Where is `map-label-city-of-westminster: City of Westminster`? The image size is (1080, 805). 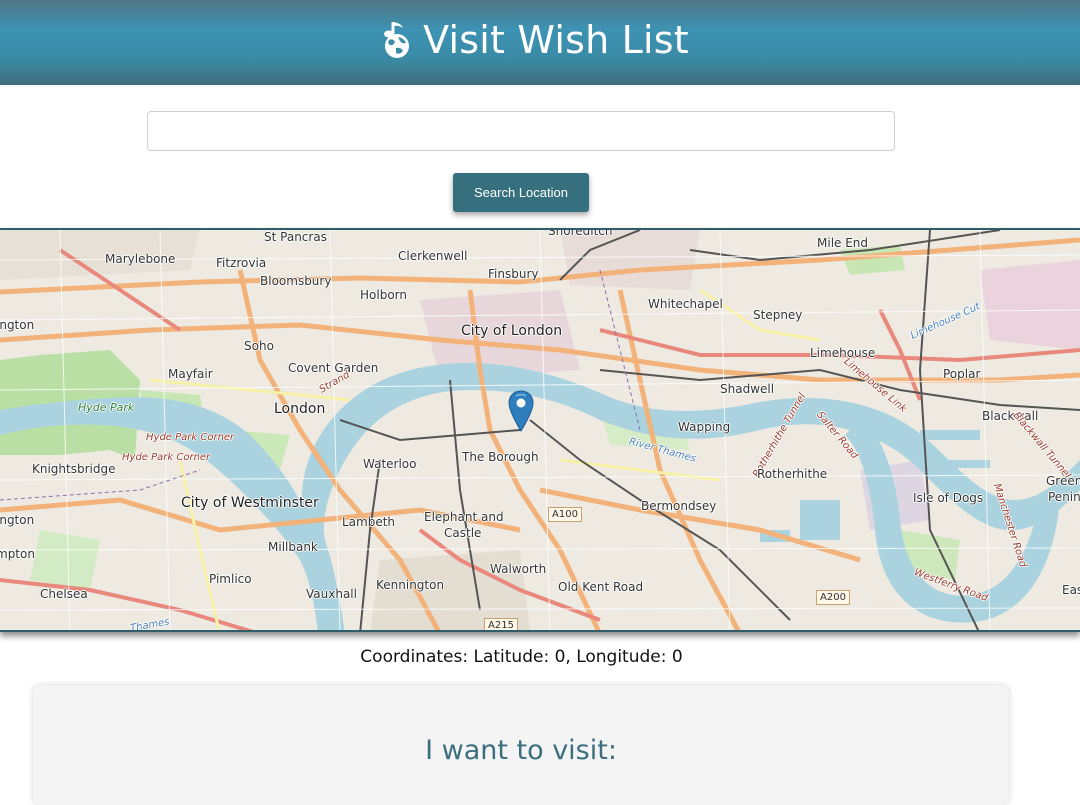
map-label-city-of-westminster: City of Westminster is located at coordinates (250, 503).